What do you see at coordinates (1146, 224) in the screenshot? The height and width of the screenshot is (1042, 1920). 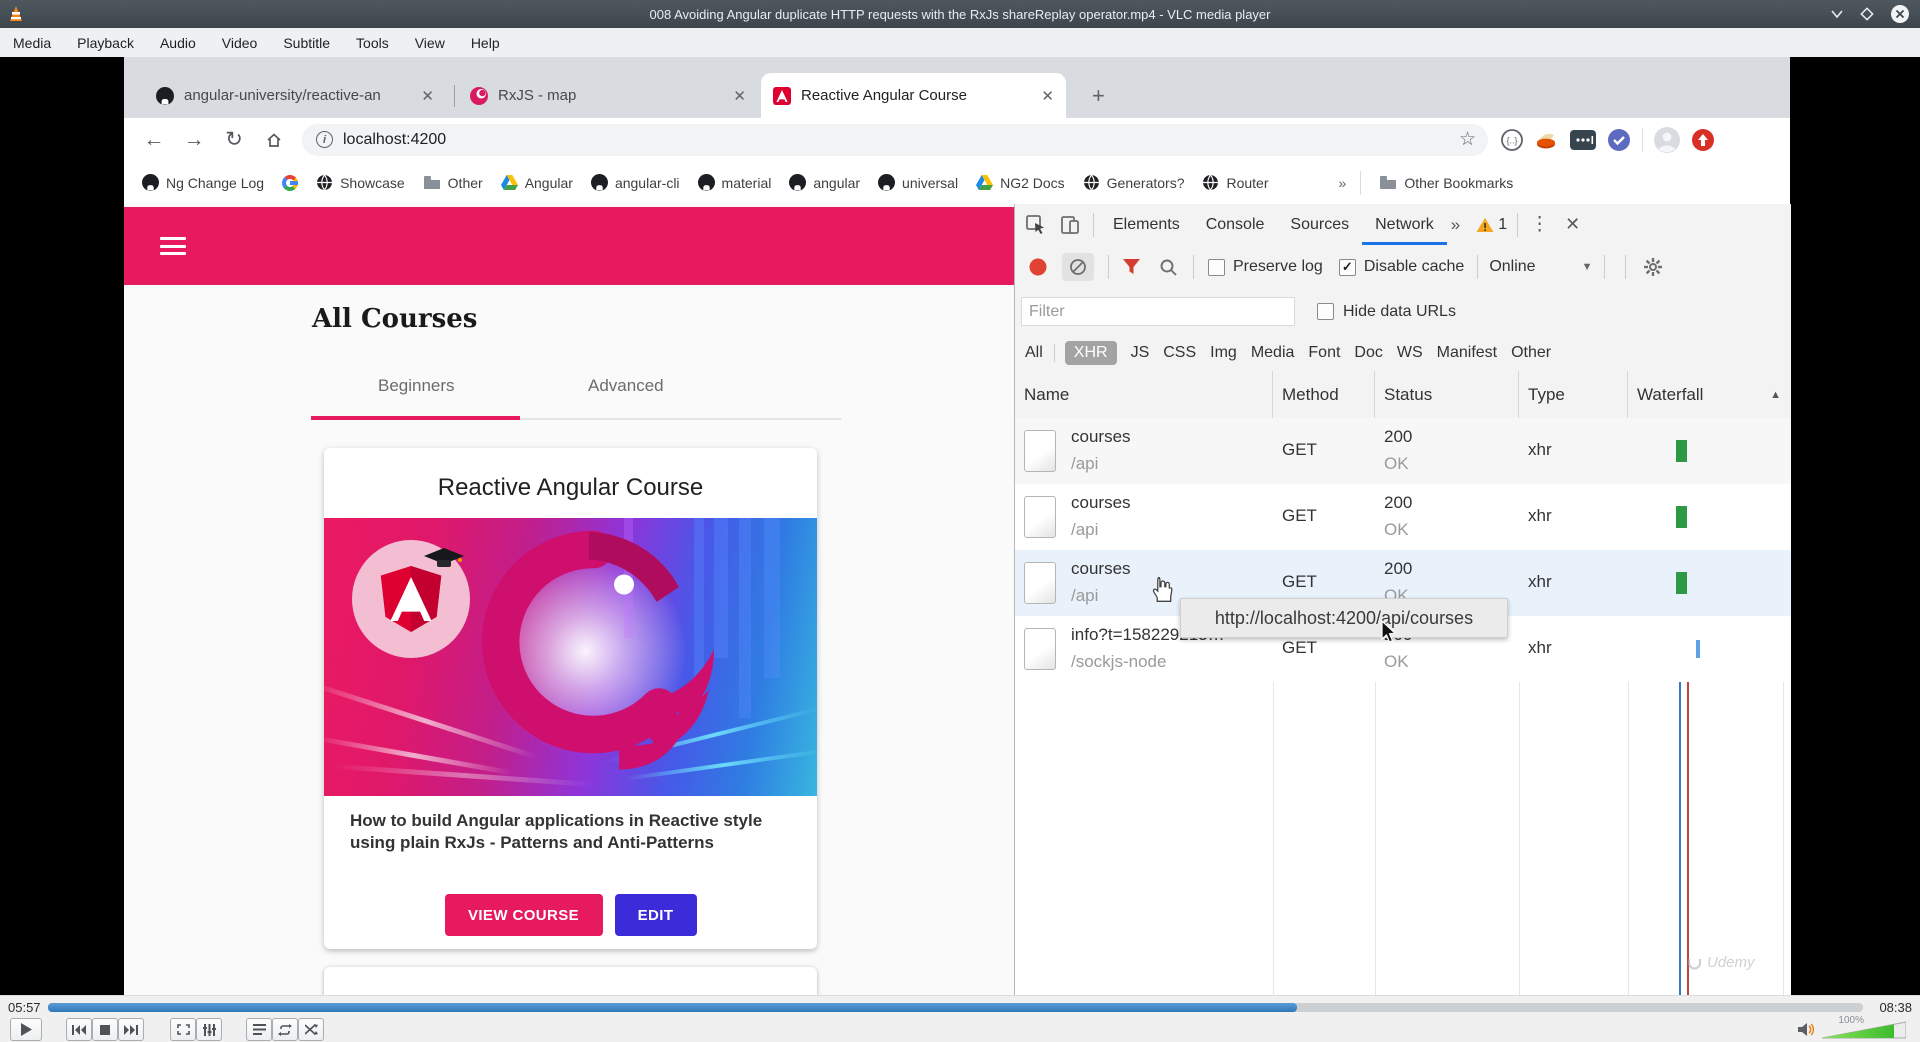 I see `devtools-tab-elements: Elements` at bounding box center [1146, 224].